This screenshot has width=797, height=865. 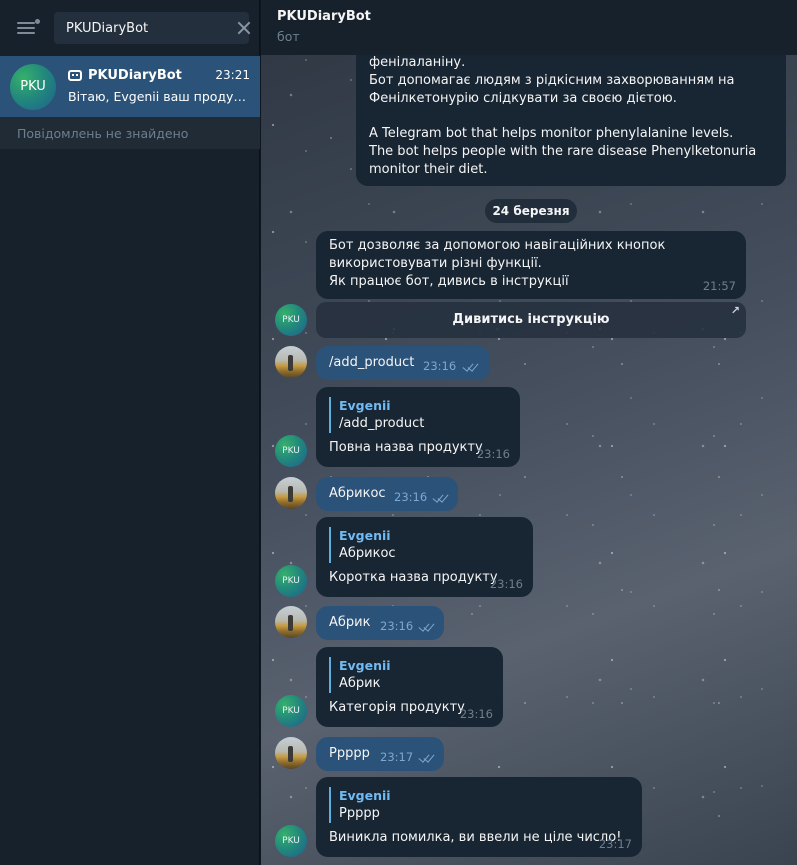 What do you see at coordinates (409, 675) in the screenshot?
I see `reply-quote: Evgenii Абрик` at bounding box center [409, 675].